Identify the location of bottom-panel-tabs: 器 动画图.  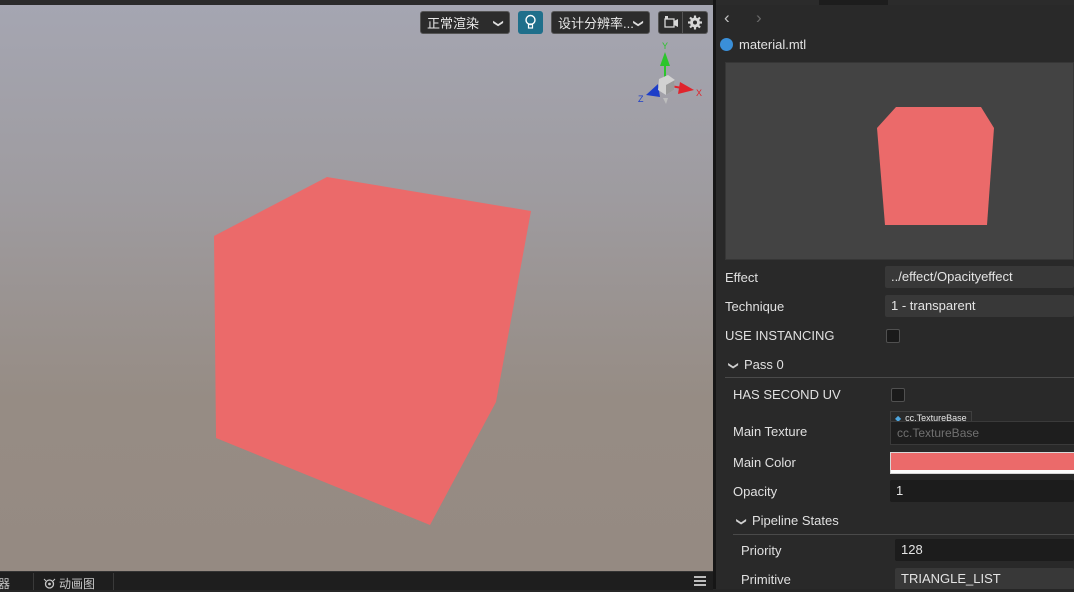
(356, 581).